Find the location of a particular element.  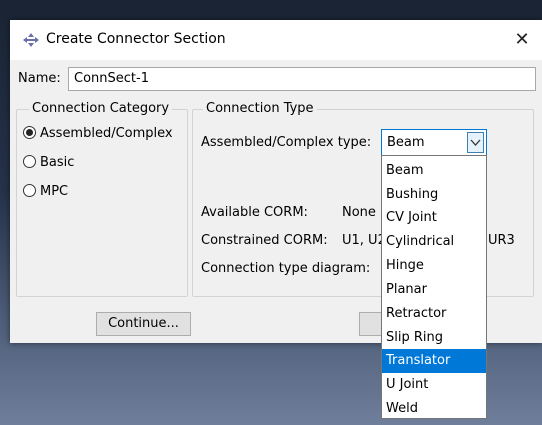

dropdown-item-cv-joint: CV Joint is located at coordinates (434, 218).